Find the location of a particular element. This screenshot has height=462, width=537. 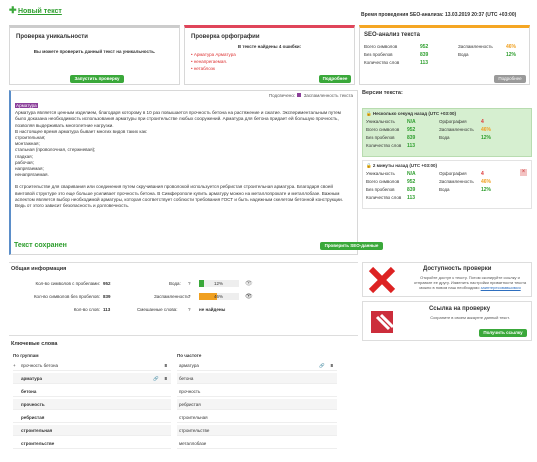

seo-value: 839 is located at coordinates (424, 55).